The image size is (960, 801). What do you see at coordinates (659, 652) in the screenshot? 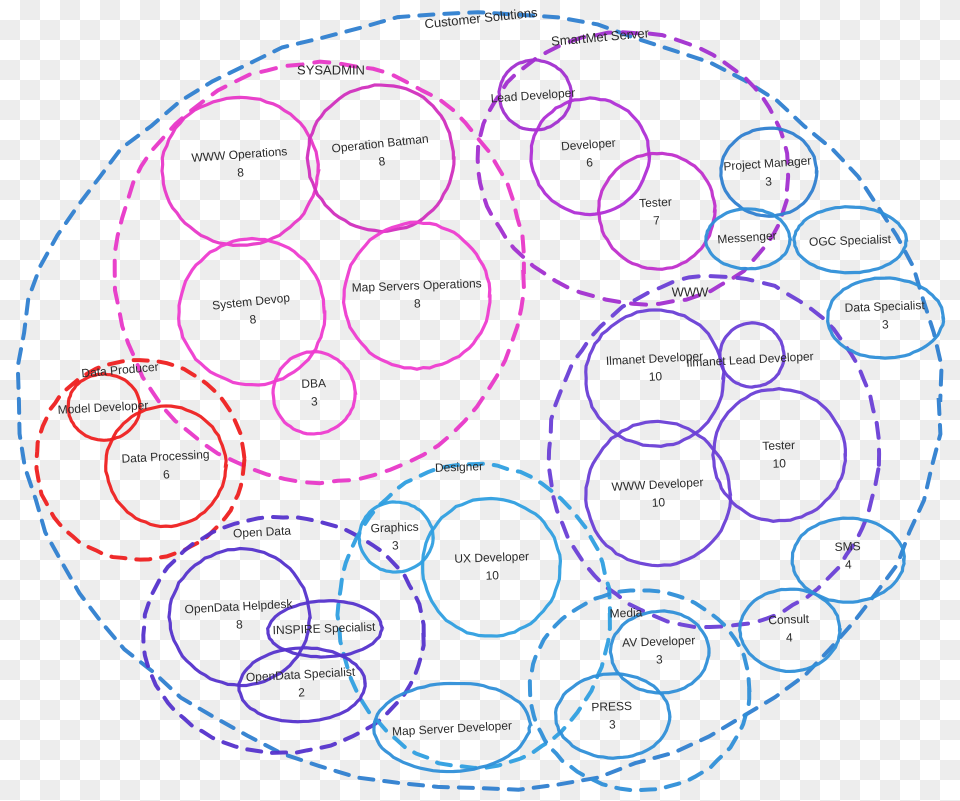
I see `role-circle-av-developer` at bounding box center [659, 652].